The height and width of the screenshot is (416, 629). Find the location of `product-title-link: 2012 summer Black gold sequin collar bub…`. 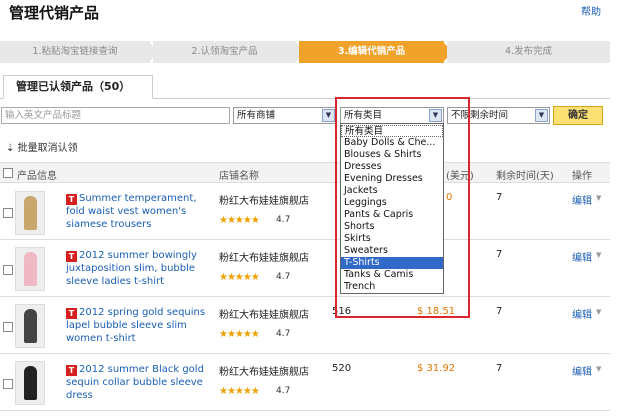

product-title-link: 2012 summer Black gold sequin collar bub… is located at coordinates (142, 382).